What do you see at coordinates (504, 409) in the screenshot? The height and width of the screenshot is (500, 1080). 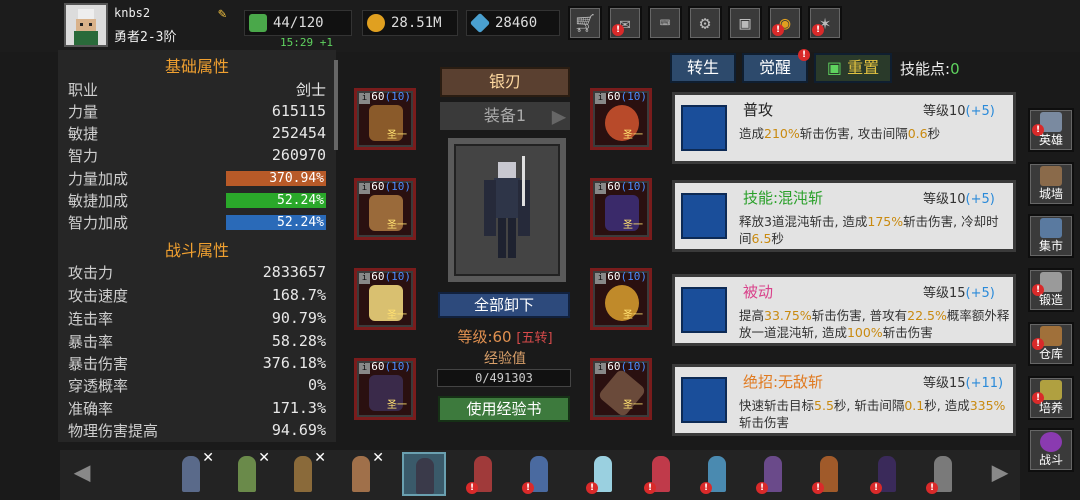 I see `use-exp-book-button: 使用经验书` at bounding box center [504, 409].